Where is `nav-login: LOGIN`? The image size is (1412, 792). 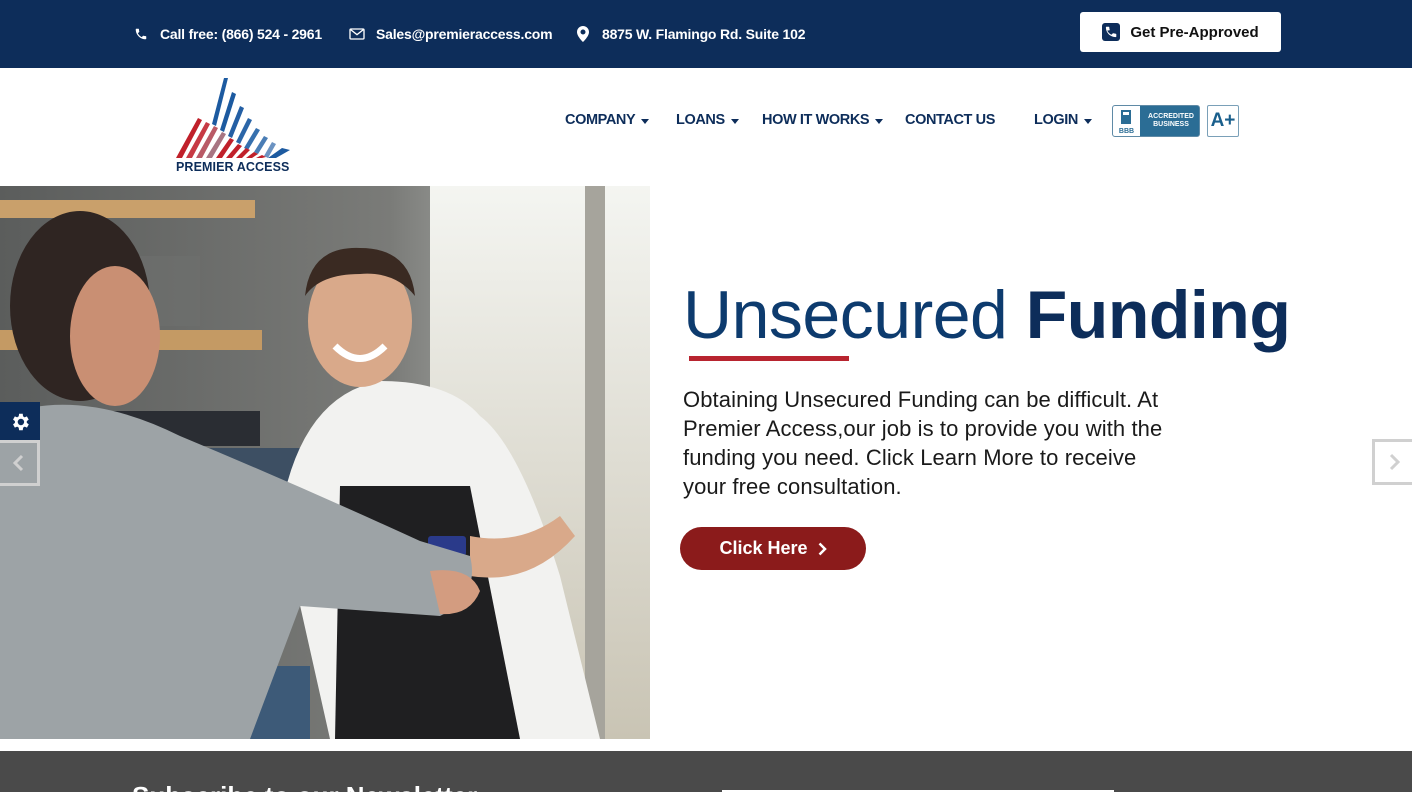 nav-login: LOGIN is located at coordinates (1063, 120).